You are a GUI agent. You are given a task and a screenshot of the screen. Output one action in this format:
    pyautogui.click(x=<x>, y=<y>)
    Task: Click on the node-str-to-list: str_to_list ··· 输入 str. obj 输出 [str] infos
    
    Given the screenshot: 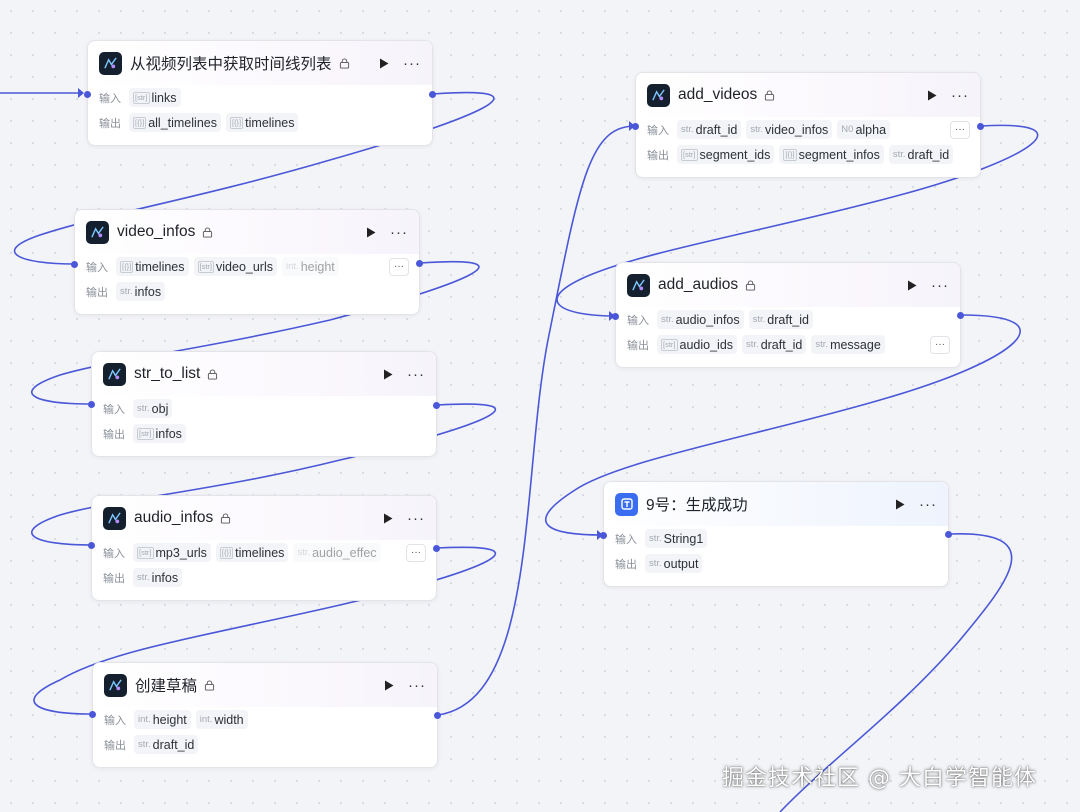 What is the action you would take?
    pyautogui.click(x=264, y=404)
    